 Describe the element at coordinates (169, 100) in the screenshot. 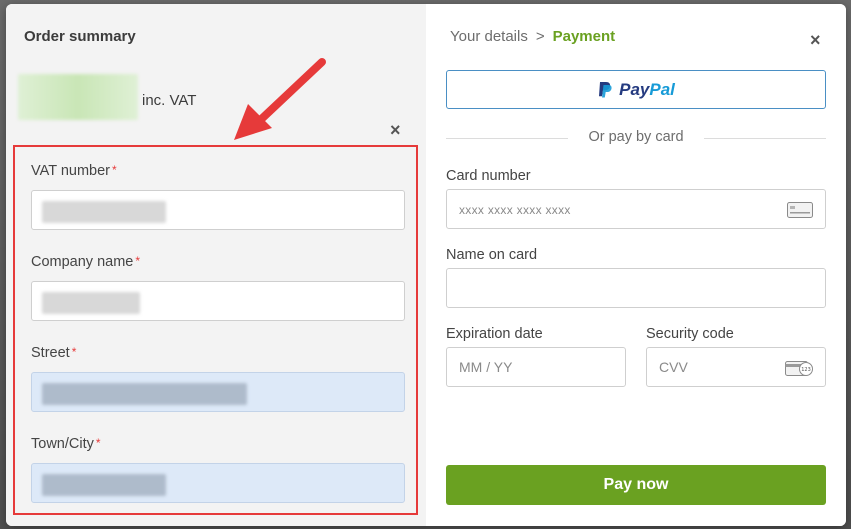

I see `vat-suffix: inc. VAT` at that location.